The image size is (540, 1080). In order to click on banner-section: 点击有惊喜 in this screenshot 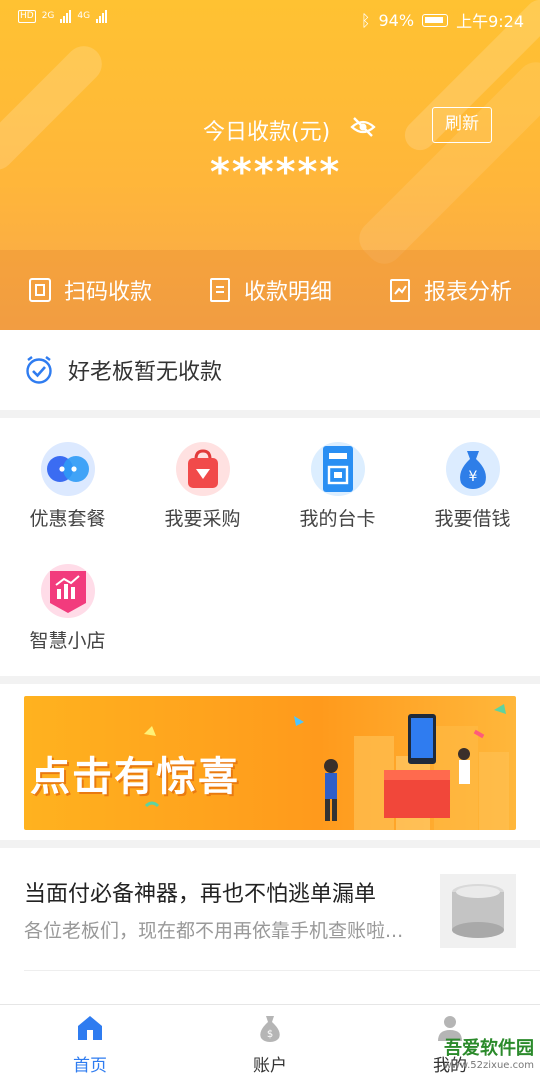, I will do `click(270, 762)`.